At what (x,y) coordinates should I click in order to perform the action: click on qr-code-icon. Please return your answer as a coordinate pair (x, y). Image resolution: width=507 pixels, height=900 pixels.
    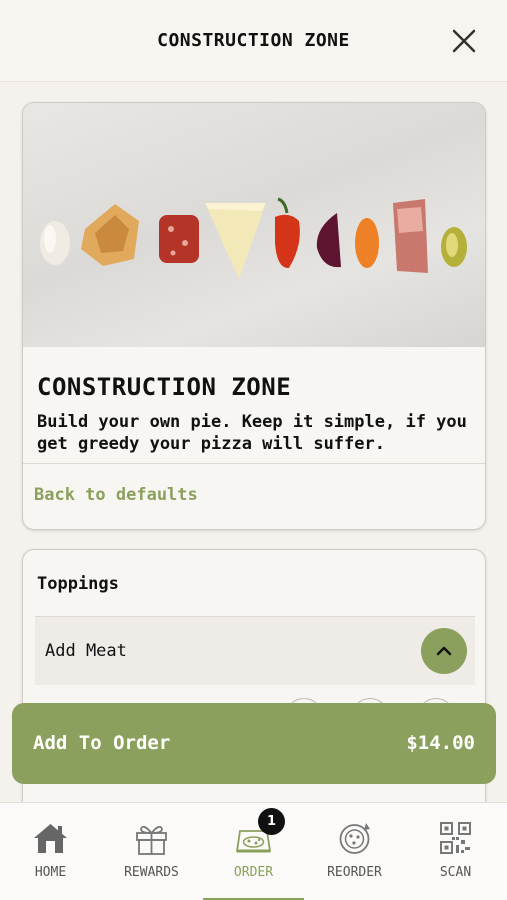
    Looking at the image, I should click on (455, 838).